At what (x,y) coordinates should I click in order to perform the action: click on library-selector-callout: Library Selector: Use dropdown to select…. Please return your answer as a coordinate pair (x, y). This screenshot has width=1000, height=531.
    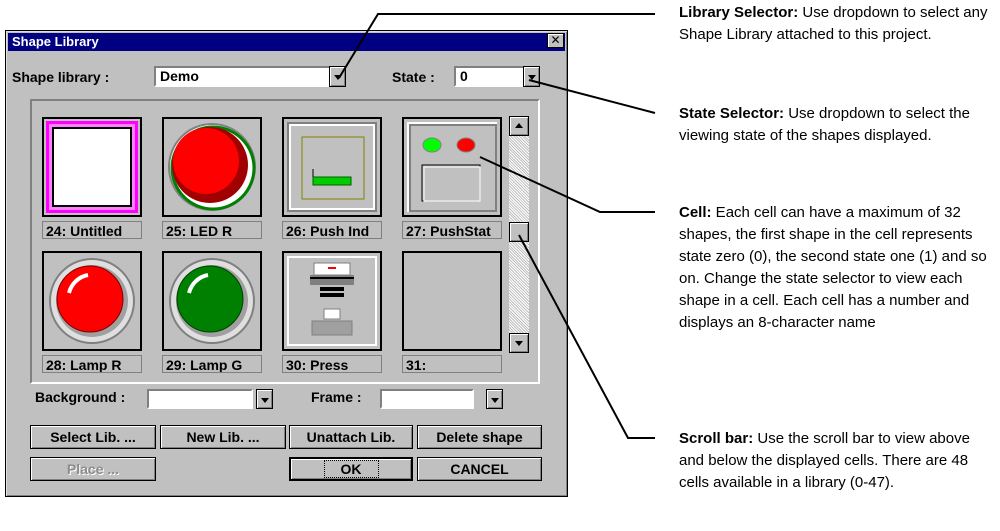
    Looking at the image, I should click on (833, 23).